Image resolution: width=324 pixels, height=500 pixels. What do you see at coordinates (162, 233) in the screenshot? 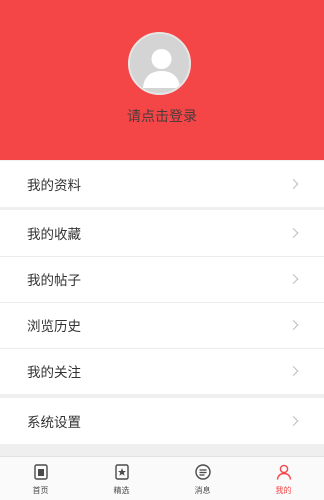
I see `menu-item-my-favorites: 我的收藏` at bounding box center [162, 233].